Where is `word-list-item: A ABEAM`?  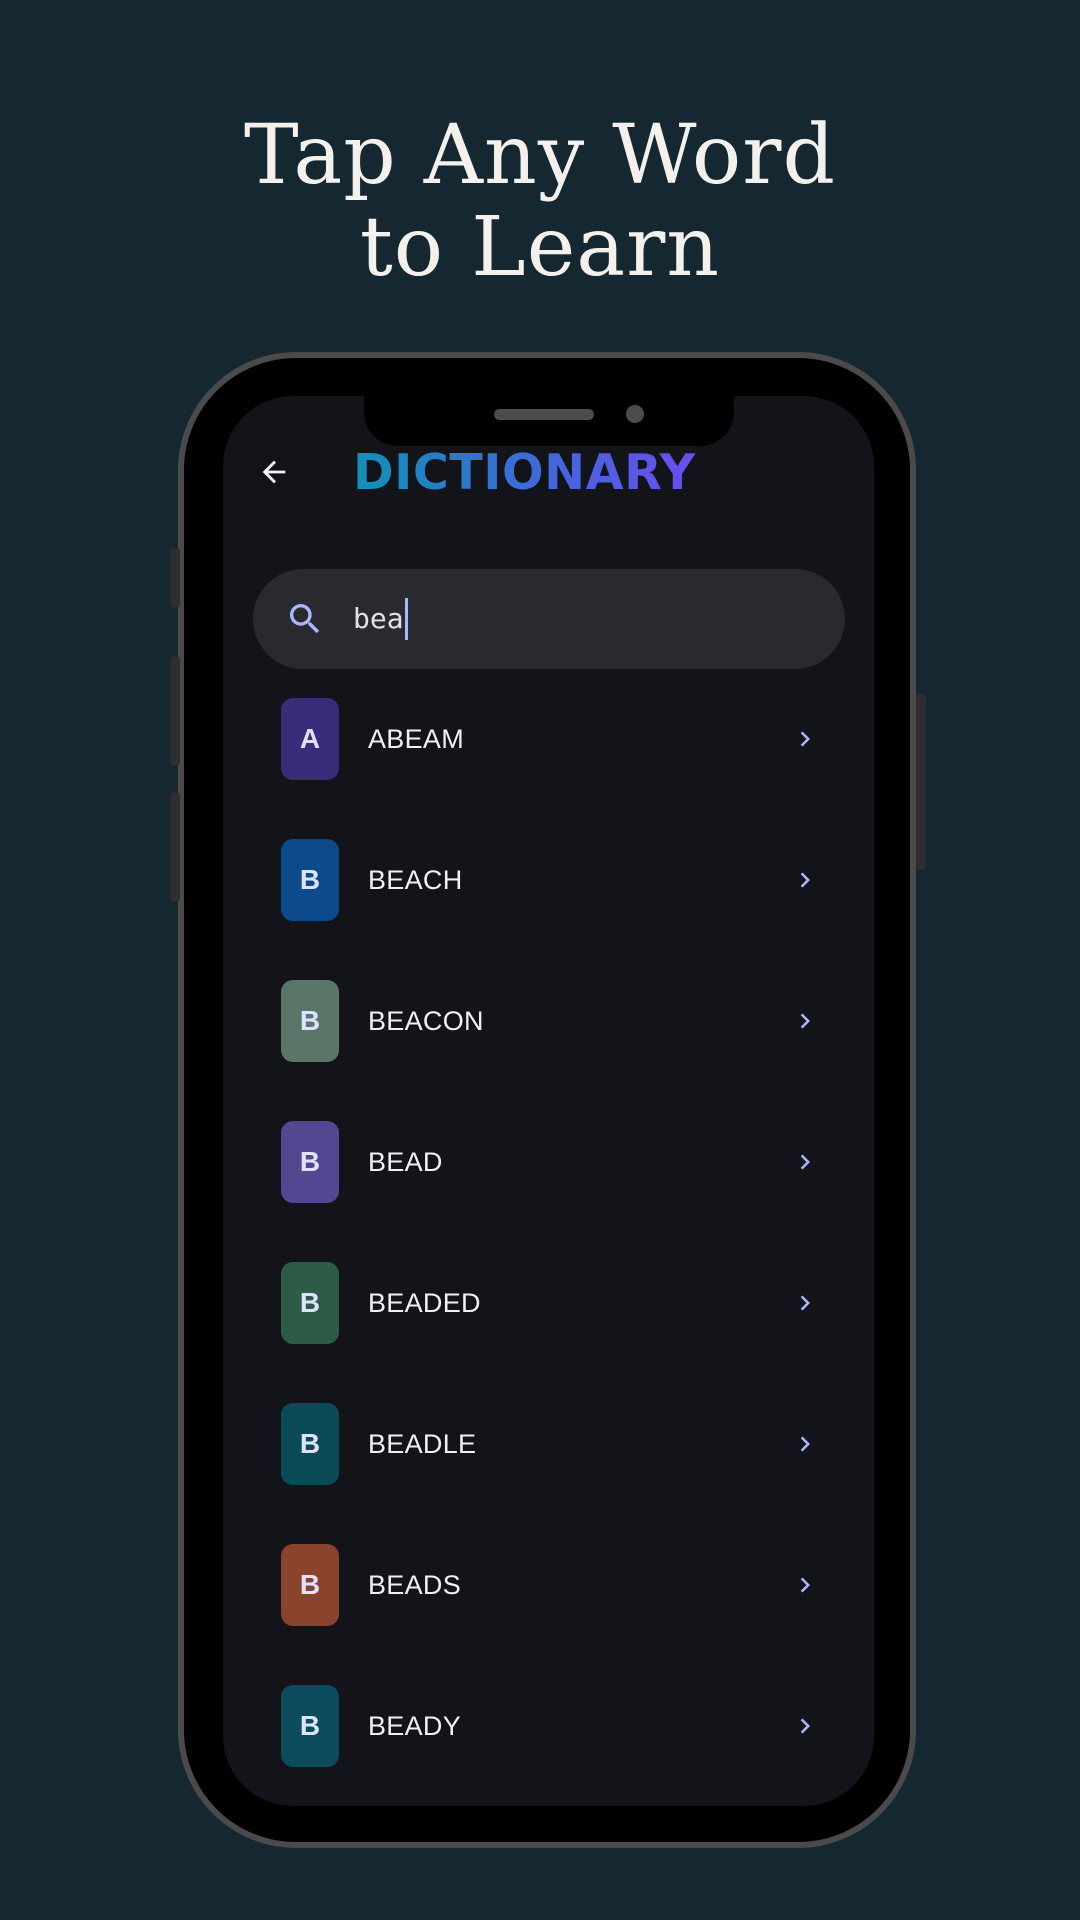
word-list-item: A ABEAM is located at coordinates (548, 739).